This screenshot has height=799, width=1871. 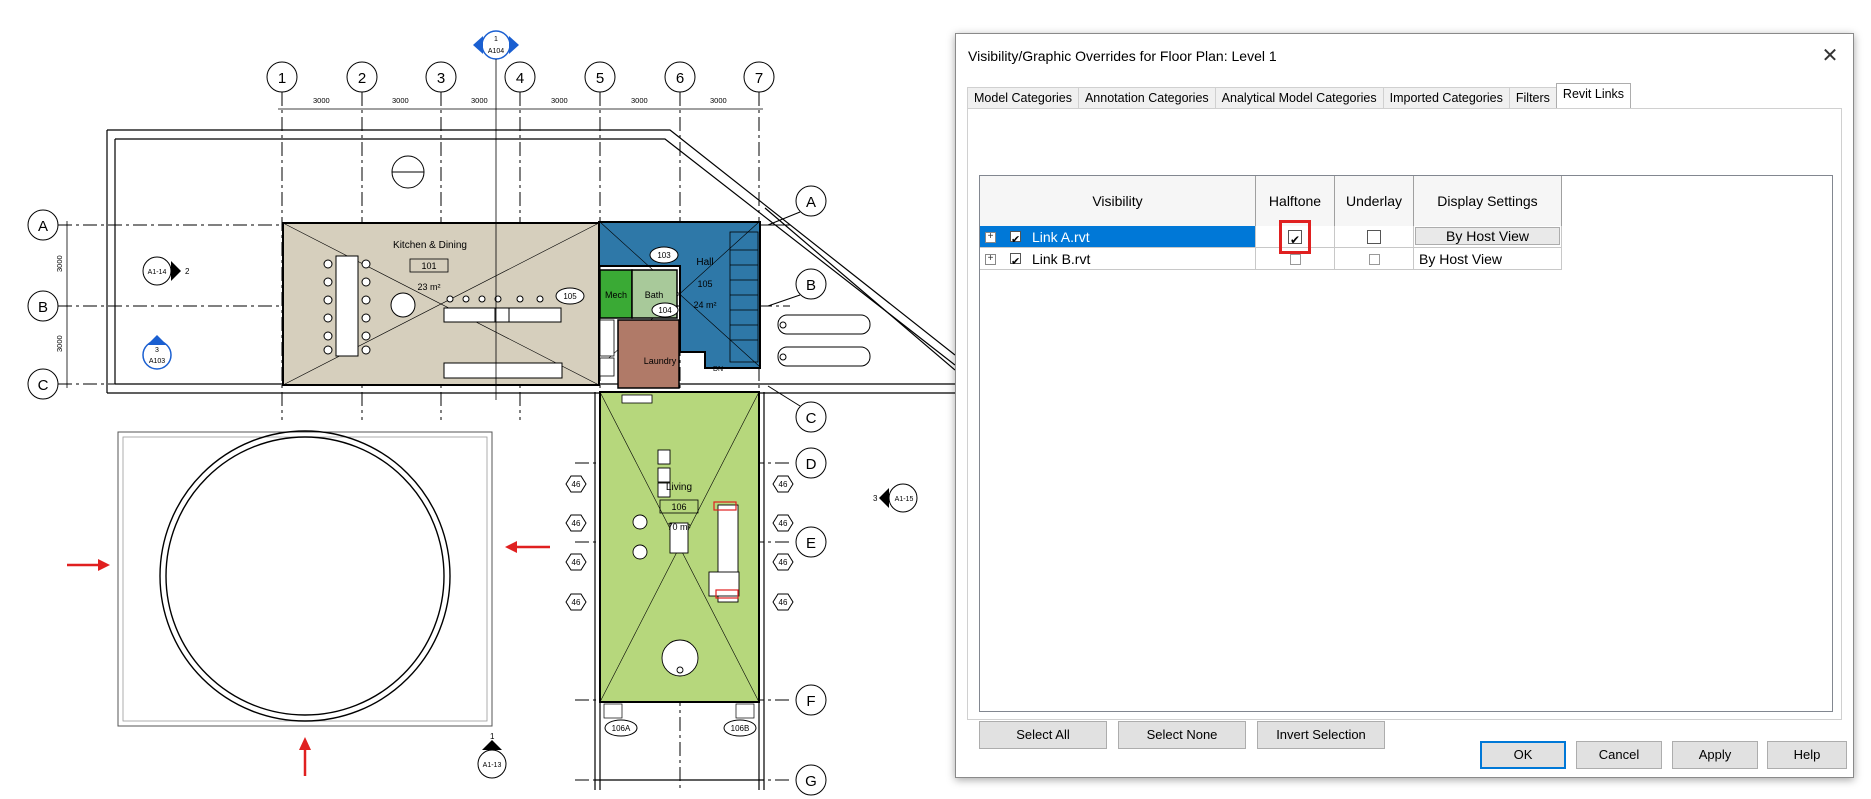 I want to click on ok-button: OK, so click(x=1523, y=755).